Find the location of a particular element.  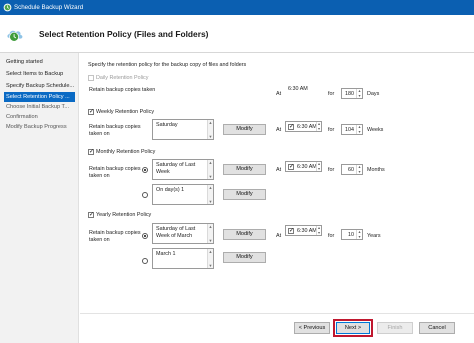

monthly-time-checkbox is located at coordinates (291, 167).